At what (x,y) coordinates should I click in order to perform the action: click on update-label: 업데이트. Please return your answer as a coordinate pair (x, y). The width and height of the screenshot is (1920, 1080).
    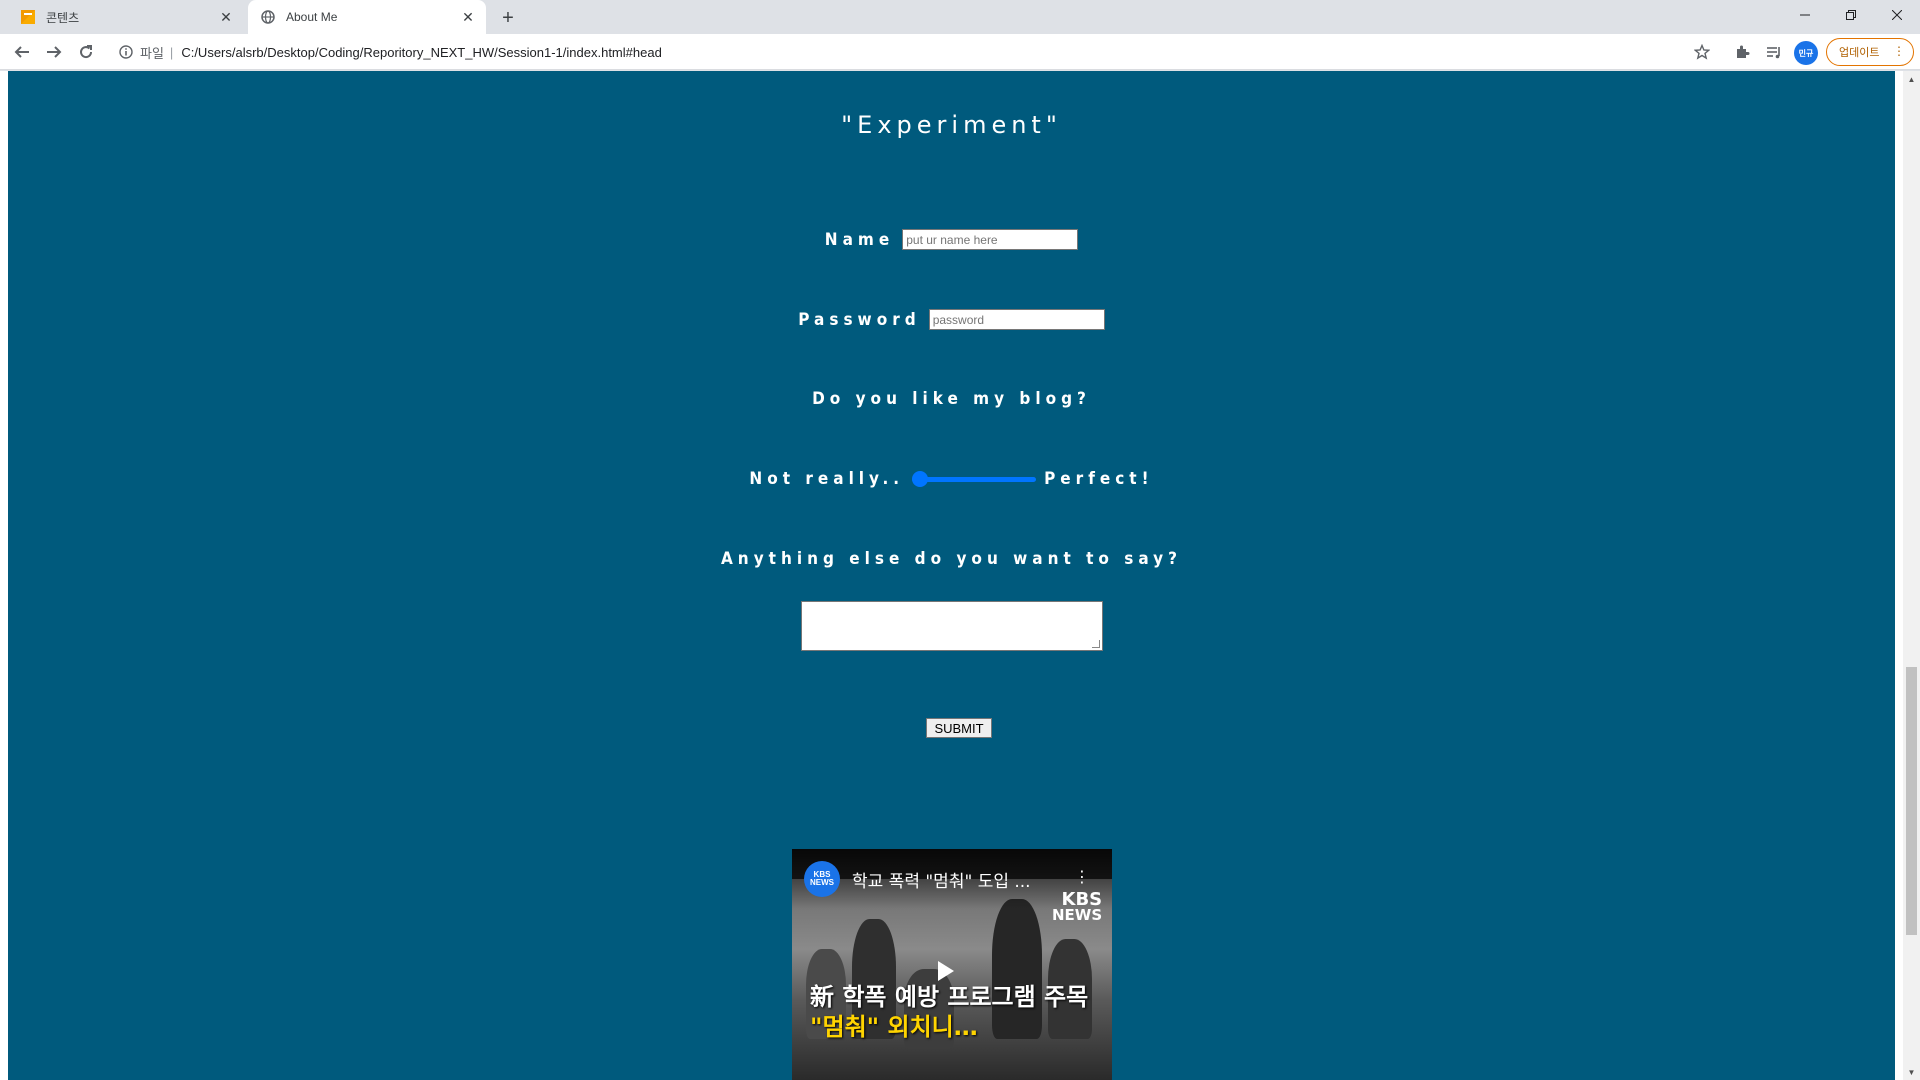
    Looking at the image, I should click on (1859, 53).